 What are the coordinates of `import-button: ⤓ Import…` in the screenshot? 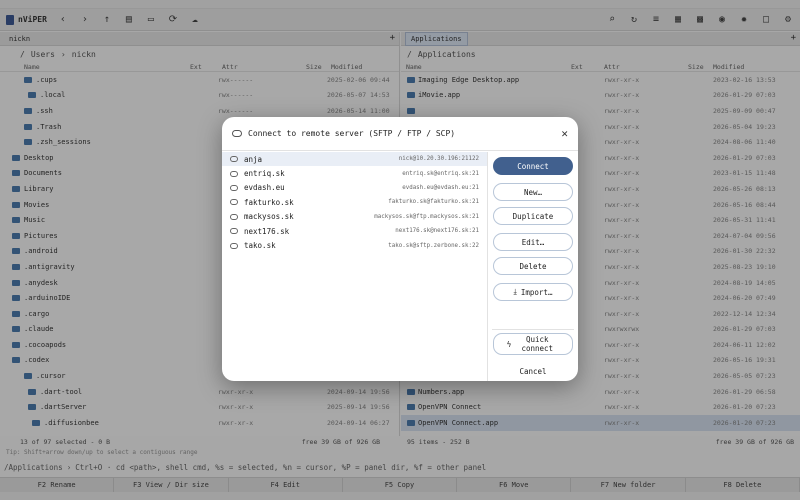 It's located at (533, 292).